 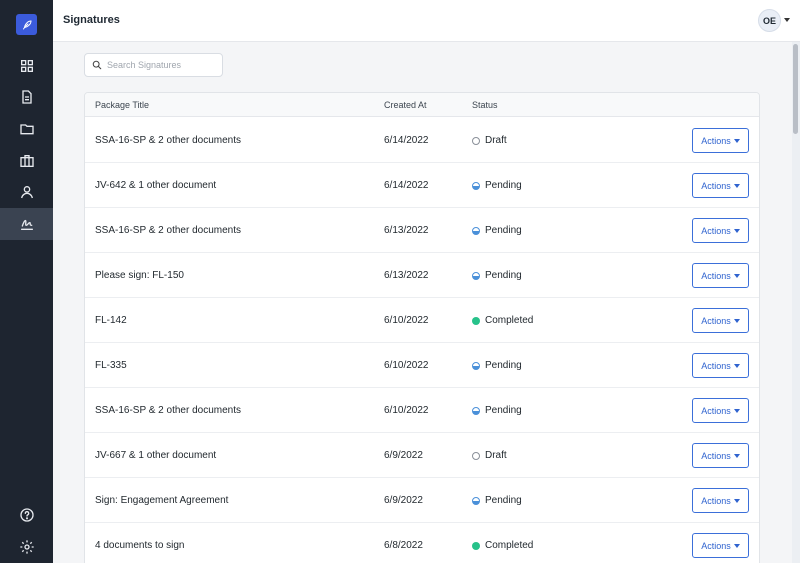 I want to click on page-title: Signatures, so click(x=91, y=20).